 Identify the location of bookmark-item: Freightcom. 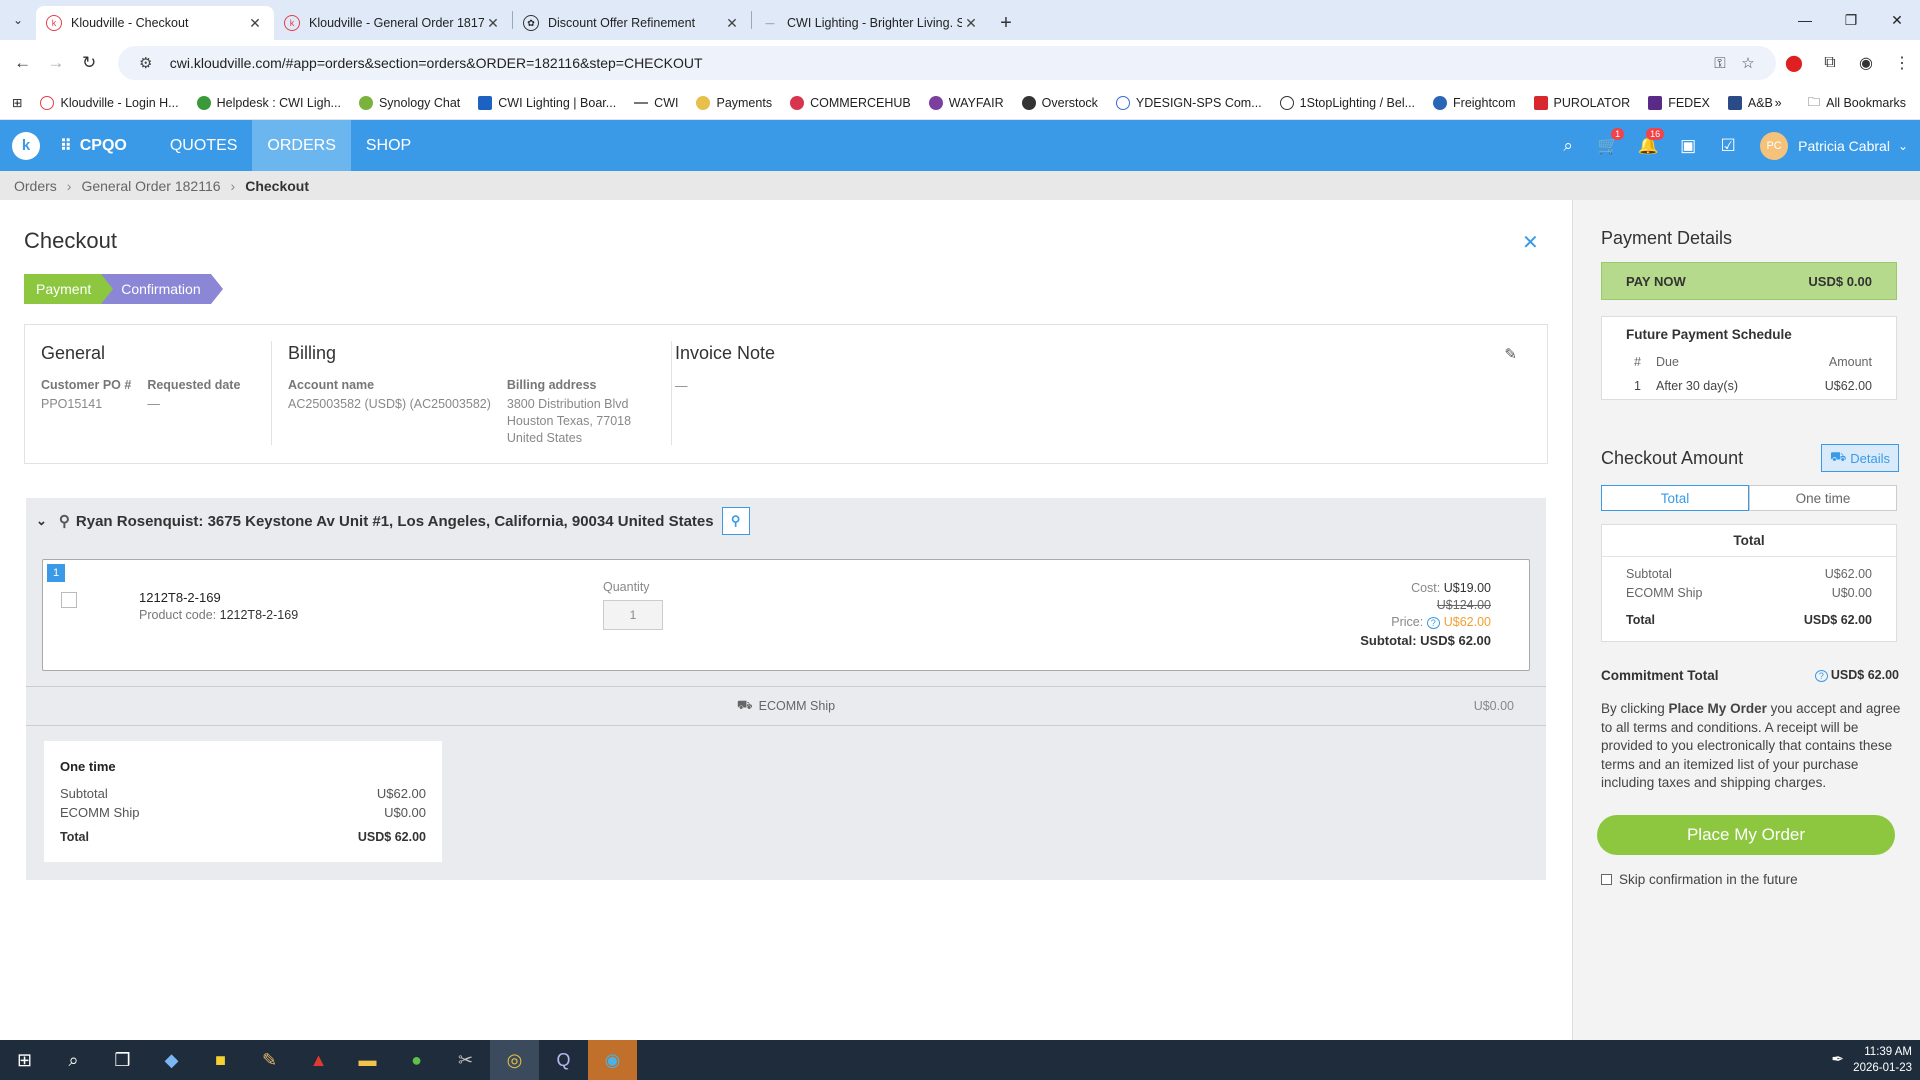
(1474, 102).